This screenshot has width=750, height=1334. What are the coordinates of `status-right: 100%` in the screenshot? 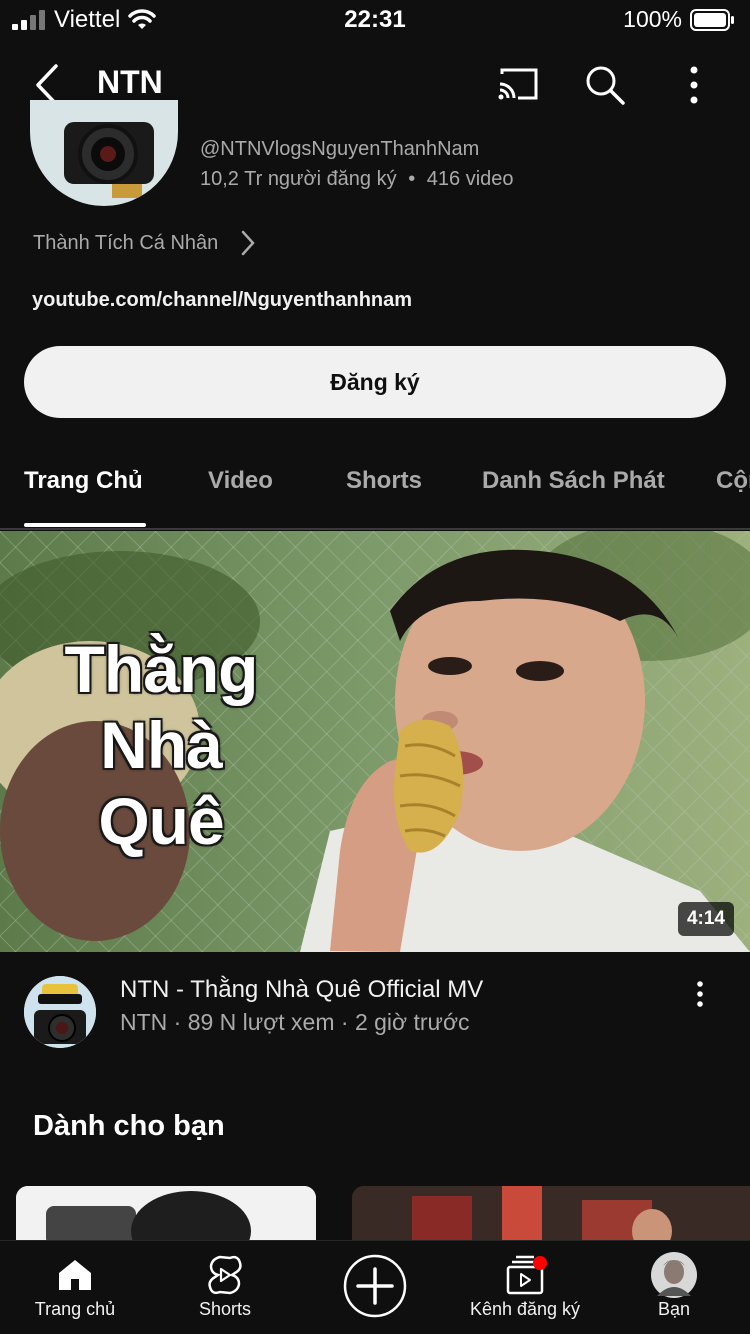 It's located at (679, 19).